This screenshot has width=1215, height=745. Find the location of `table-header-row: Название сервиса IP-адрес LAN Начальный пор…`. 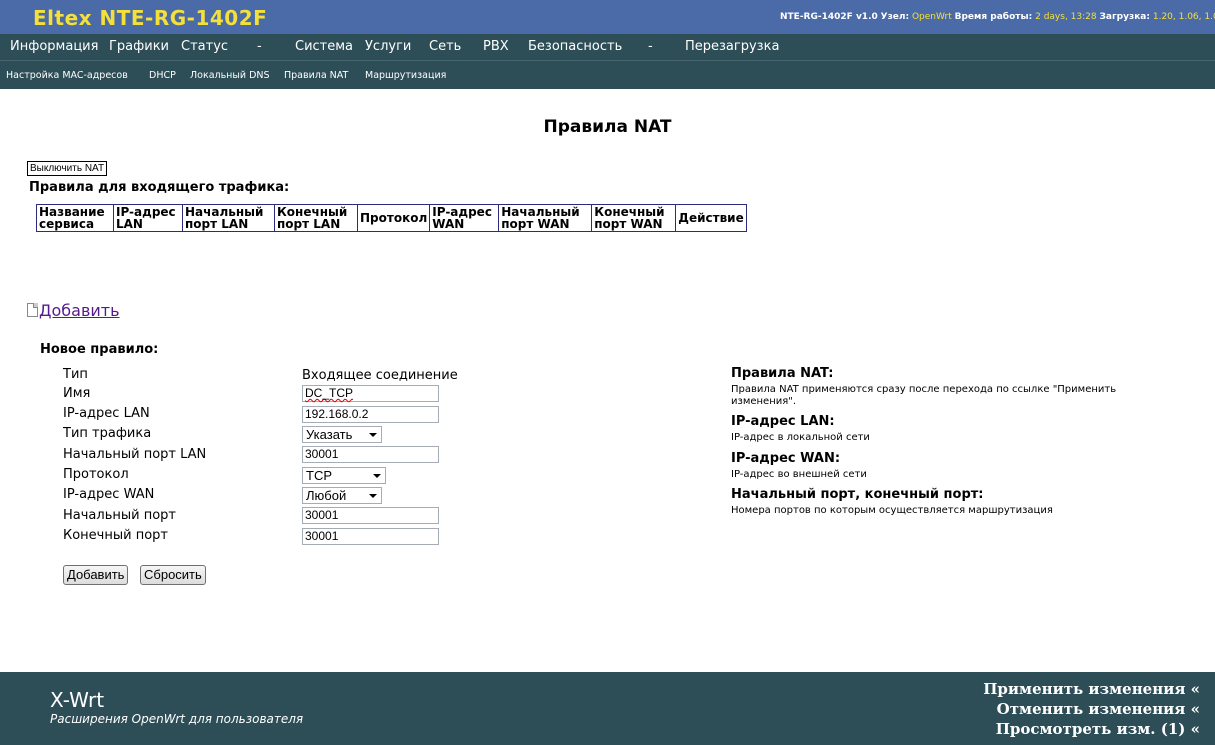

table-header-row: Название сервиса IP-адрес LAN Начальный пор… is located at coordinates (391, 218).